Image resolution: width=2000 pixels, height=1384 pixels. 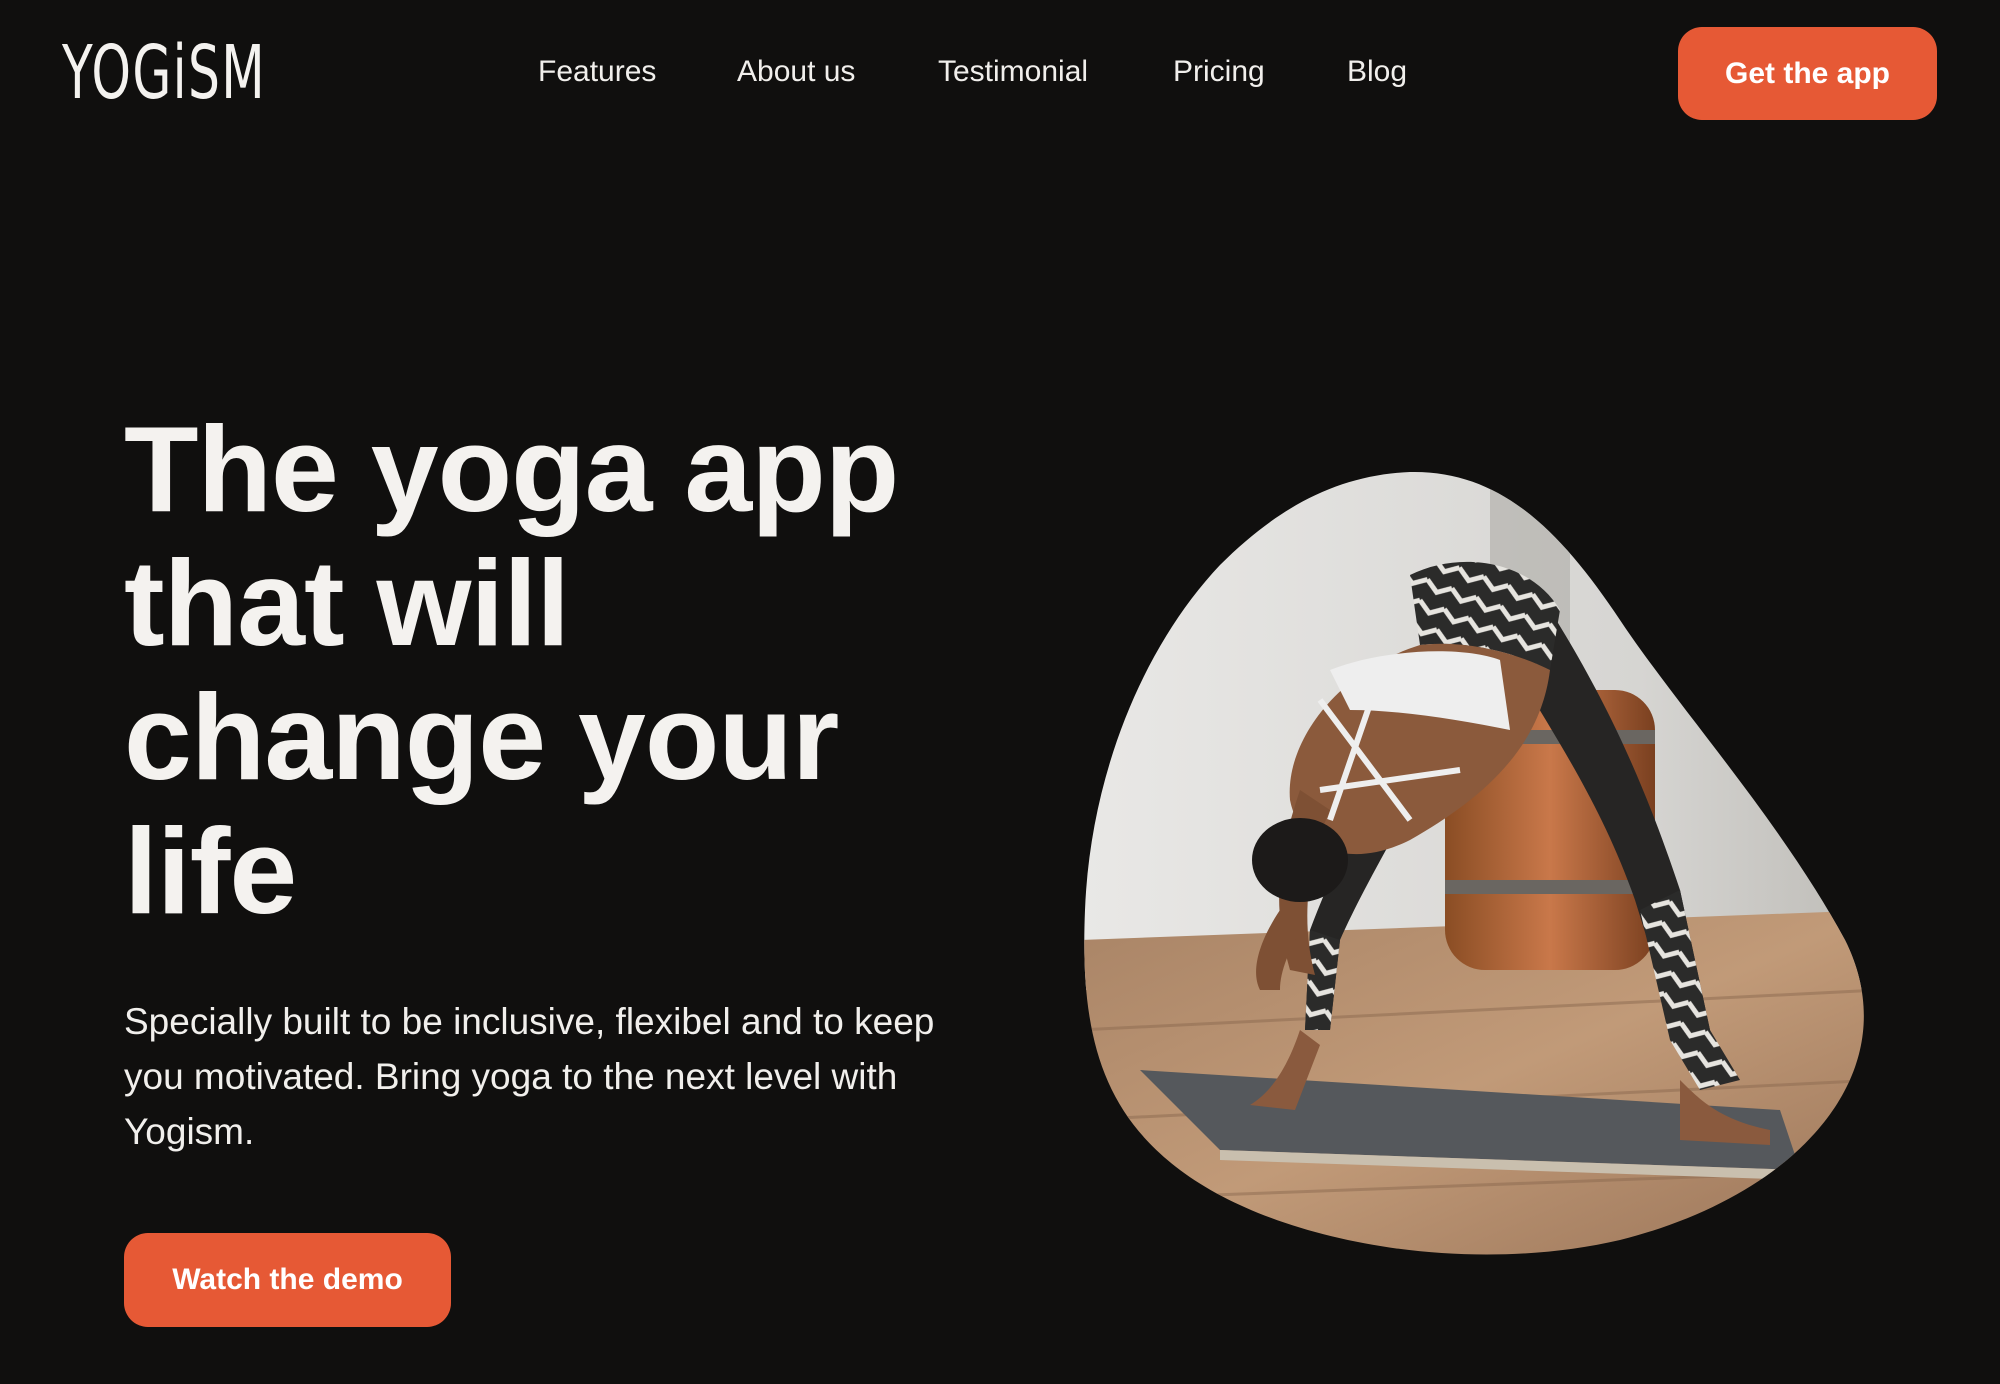 What do you see at coordinates (164, 73) in the screenshot?
I see `brand-logo: YOGiSM` at bounding box center [164, 73].